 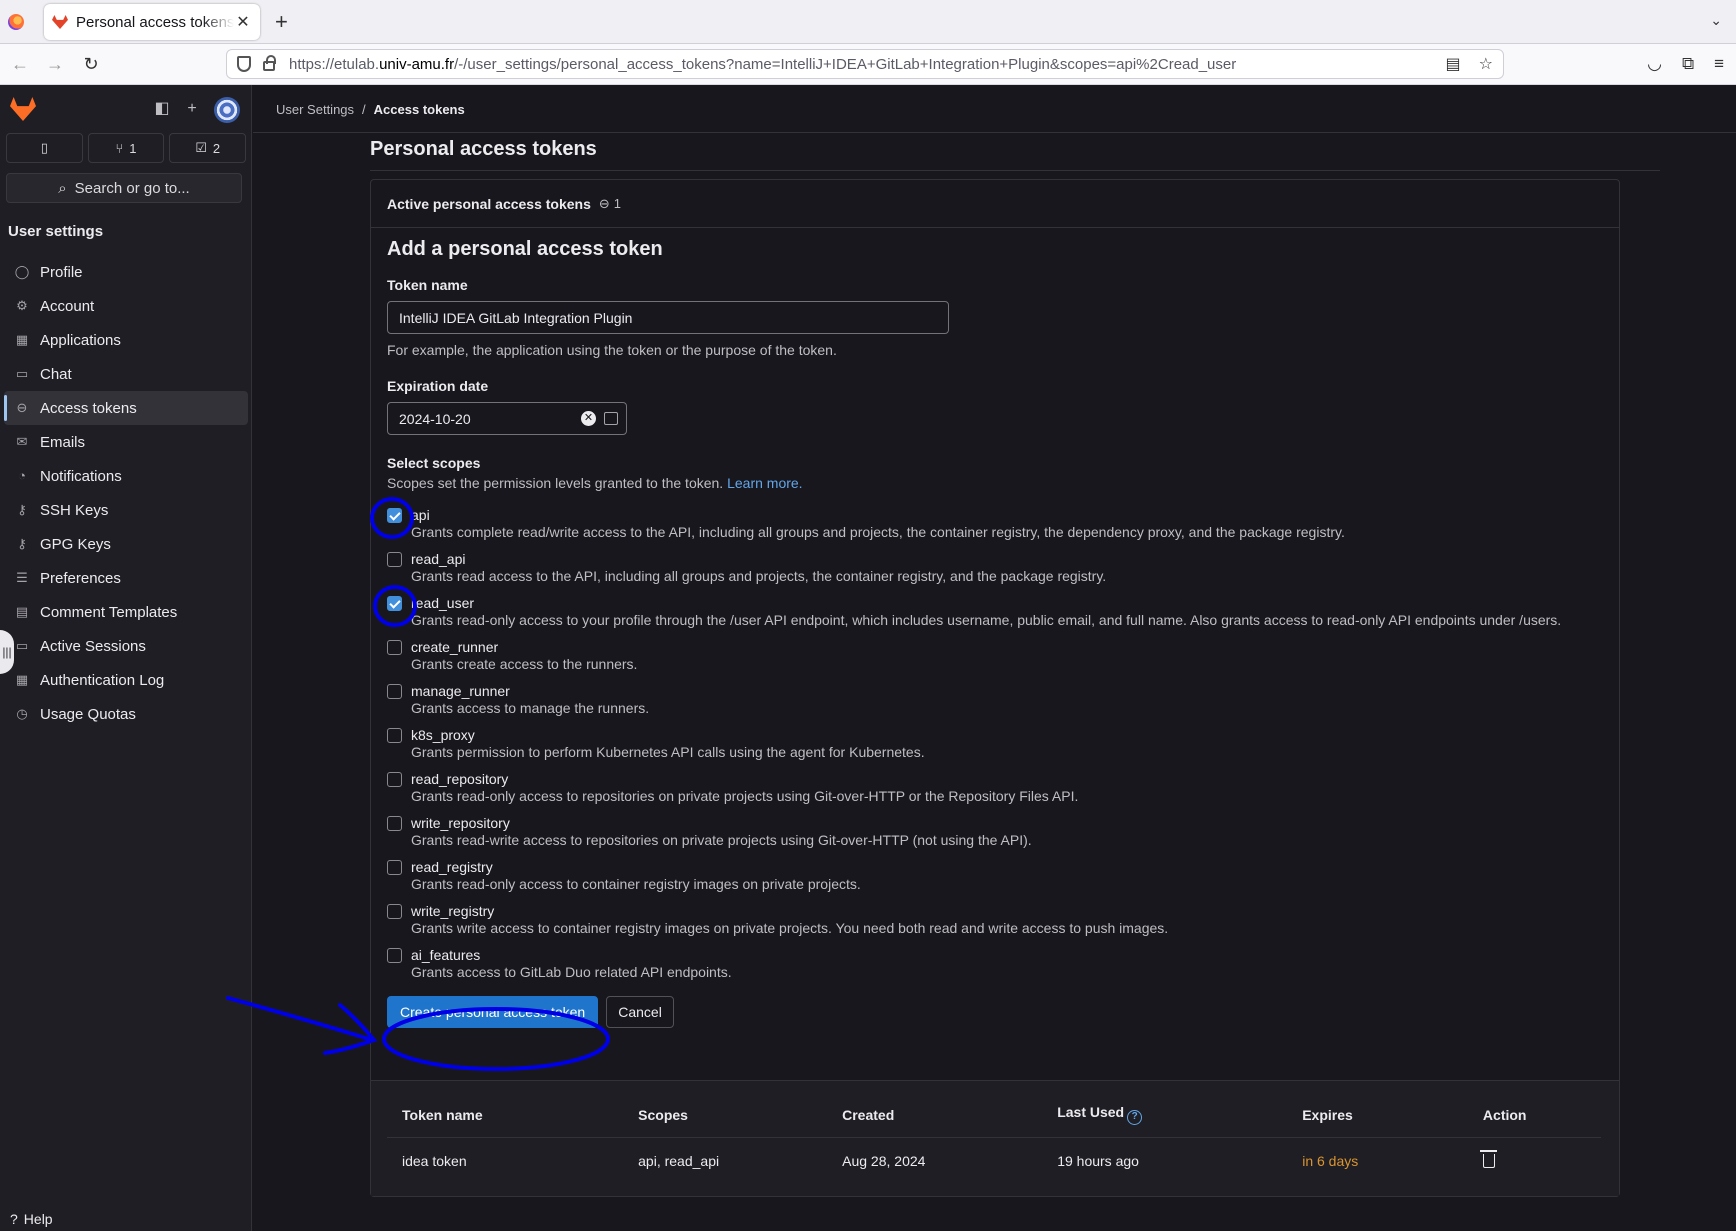 I want to click on sidebar-item-usage-quotas: ◷ Usage Quotas, so click(x=126, y=714).